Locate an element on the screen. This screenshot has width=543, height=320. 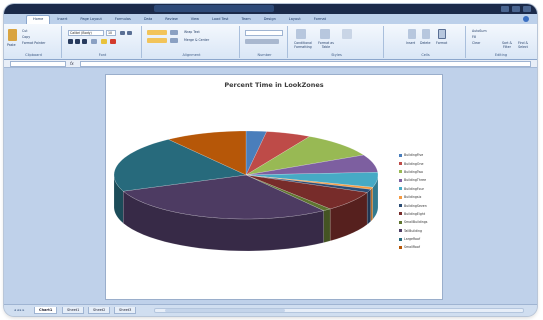
tab-data: Data is located at coordinates (148, 20).